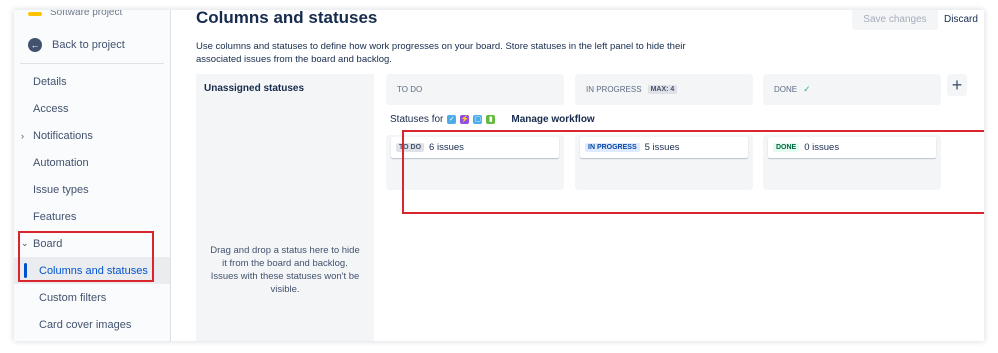 The image size is (998, 353). What do you see at coordinates (254, 88) in the screenshot?
I see `unassigned-title: Unassigned statuses` at bounding box center [254, 88].